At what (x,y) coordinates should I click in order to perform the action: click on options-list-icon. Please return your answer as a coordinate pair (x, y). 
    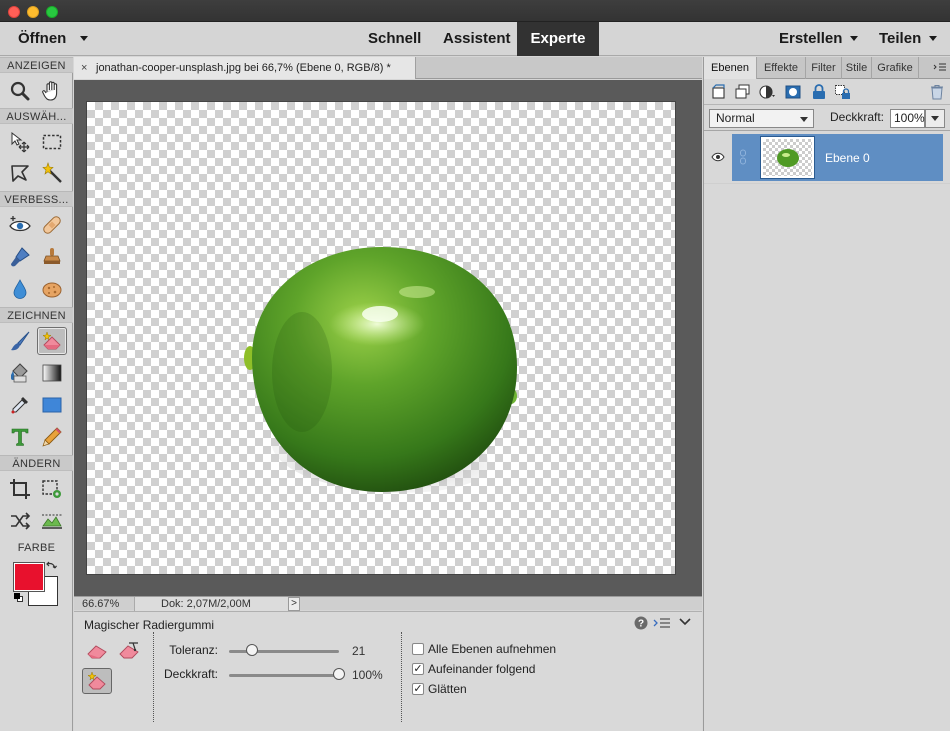
    Looking at the image, I should click on (662, 623).